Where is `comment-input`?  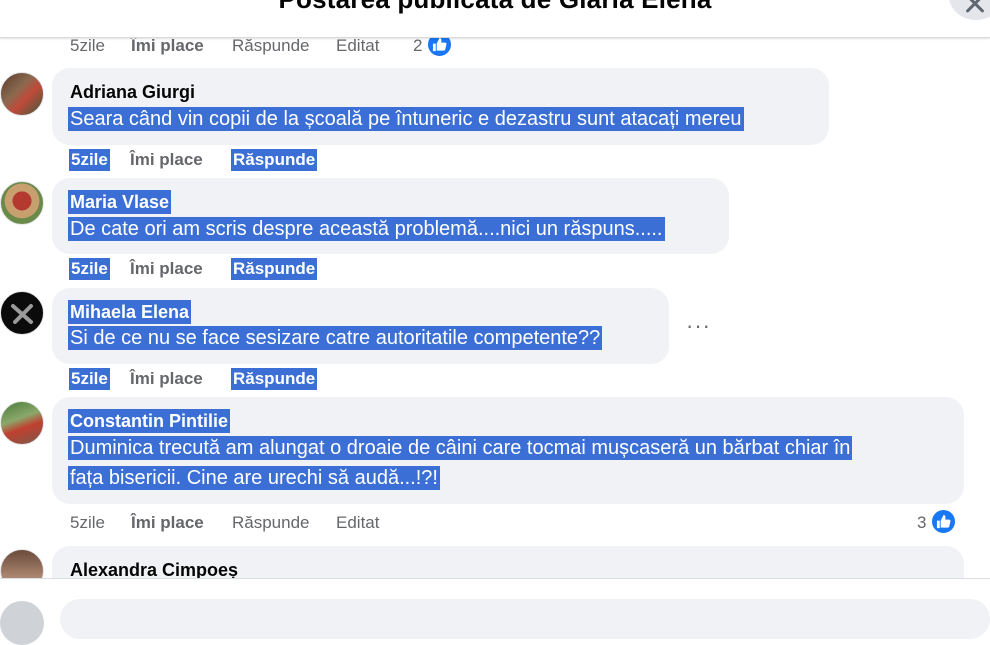 comment-input is located at coordinates (525, 619).